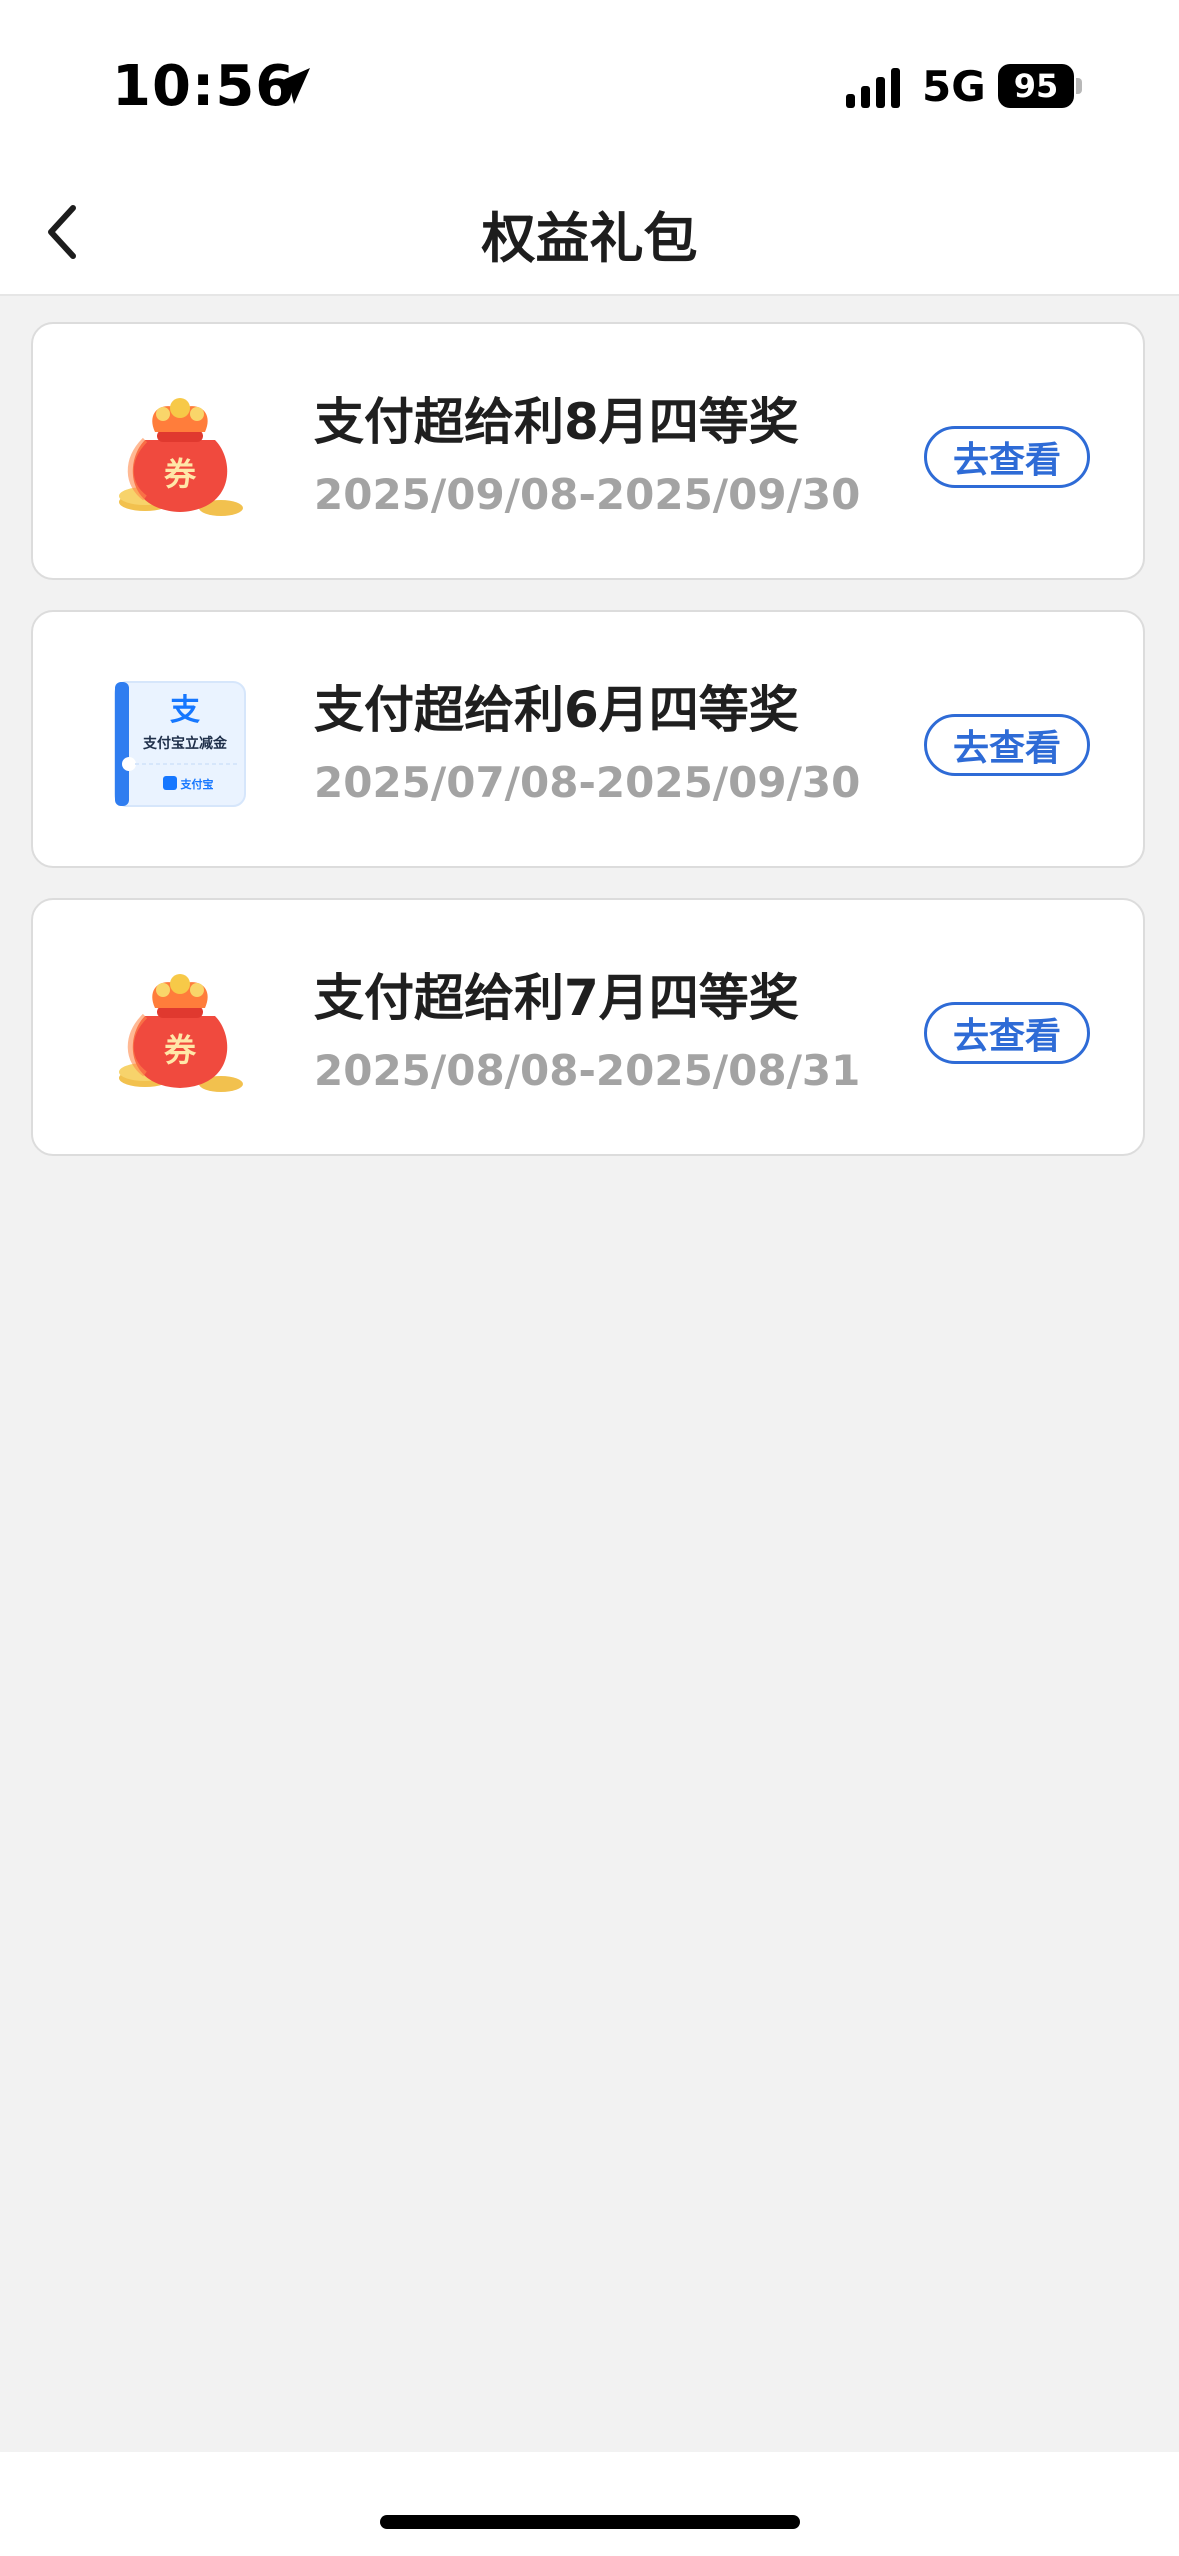 The height and width of the screenshot is (2556, 1179). Describe the element at coordinates (587, 782) in the screenshot. I see `reward-date-range: 2025/07/08-2025/09/30` at that location.